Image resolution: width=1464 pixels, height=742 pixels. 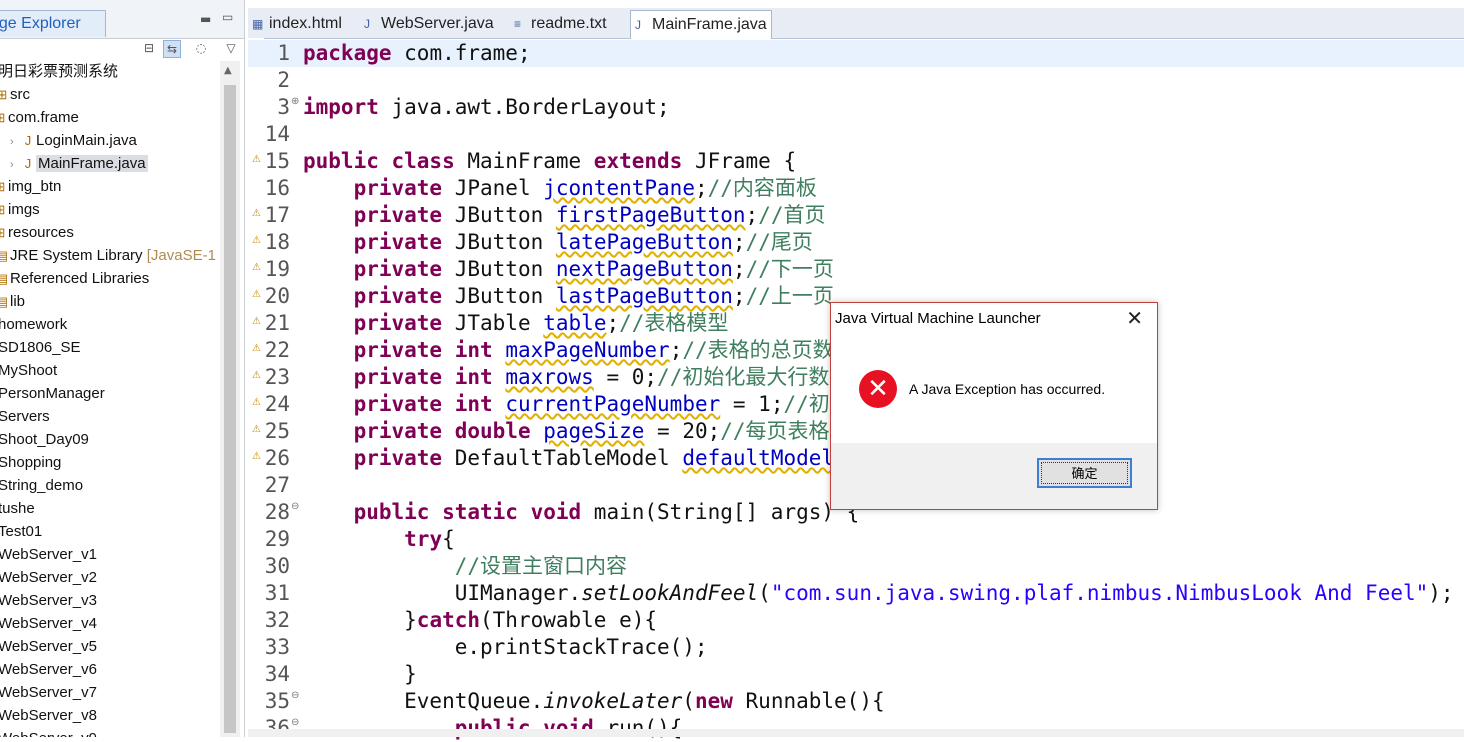 I want to click on library-icon: ▤, so click(x=4, y=278).